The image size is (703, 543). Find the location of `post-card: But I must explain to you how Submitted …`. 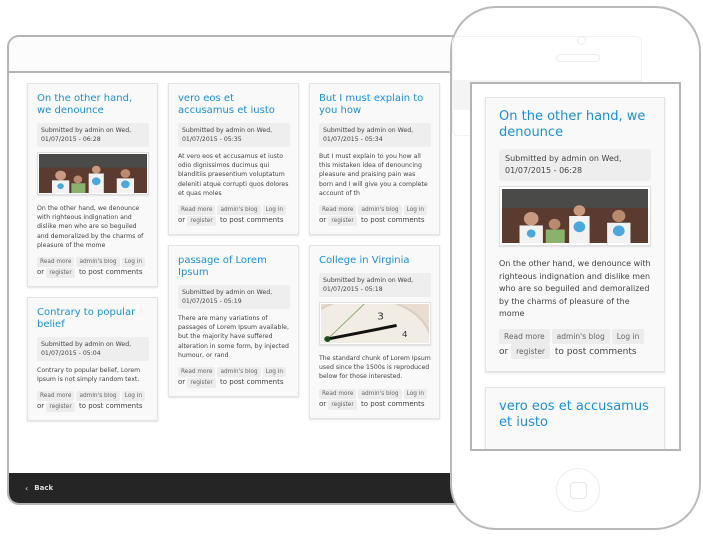

post-card: But I must explain to you how Submitted … is located at coordinates (374, 159).